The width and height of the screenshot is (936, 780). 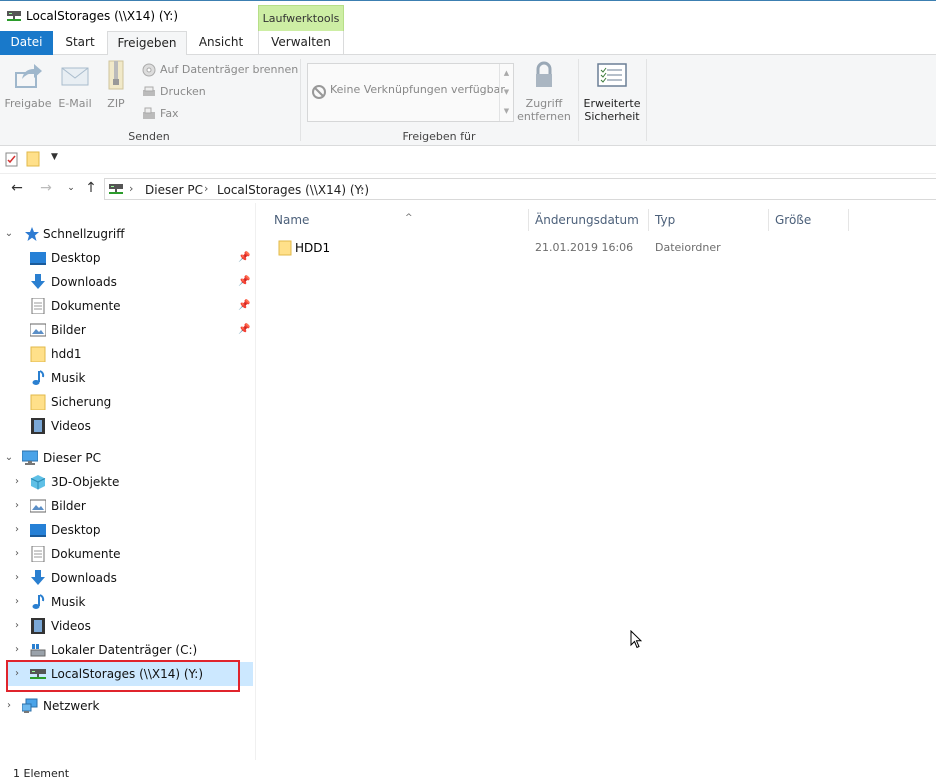 I want to click on fax-icon, so click(x=149, y=113).